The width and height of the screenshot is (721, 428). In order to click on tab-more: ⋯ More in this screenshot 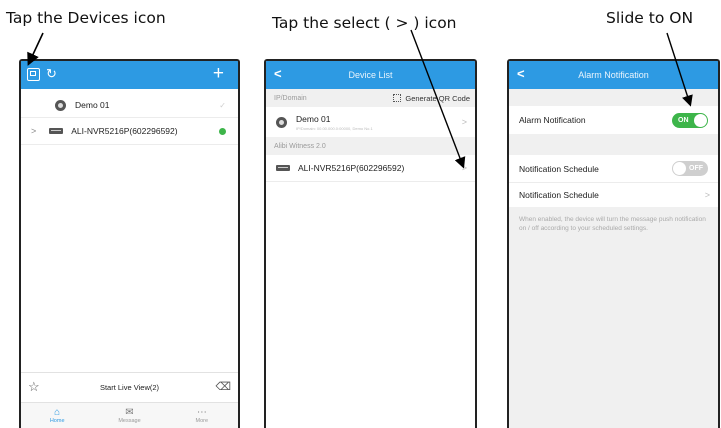, I will do `click(202, 415)`.